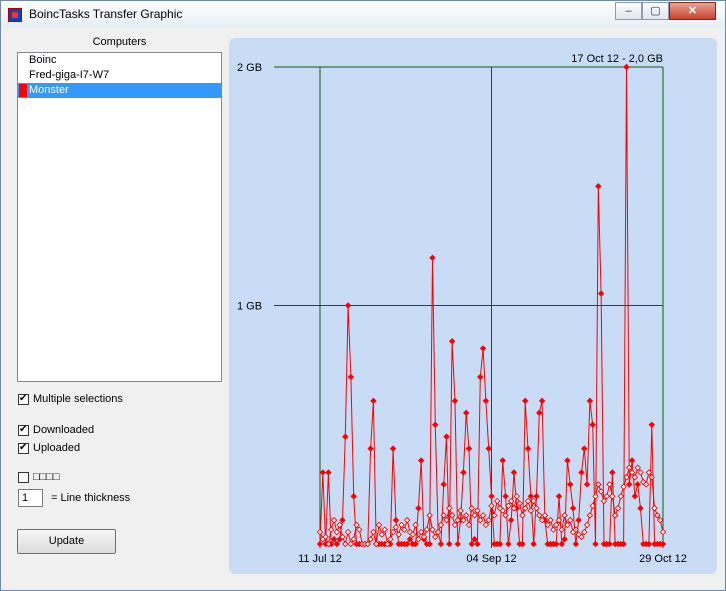 The width and height of the screenshot is (726, 591). I want to click on title-bar: BoincTasks Transfer Graphic ‒ ▢ ✕, so click(363, 14).